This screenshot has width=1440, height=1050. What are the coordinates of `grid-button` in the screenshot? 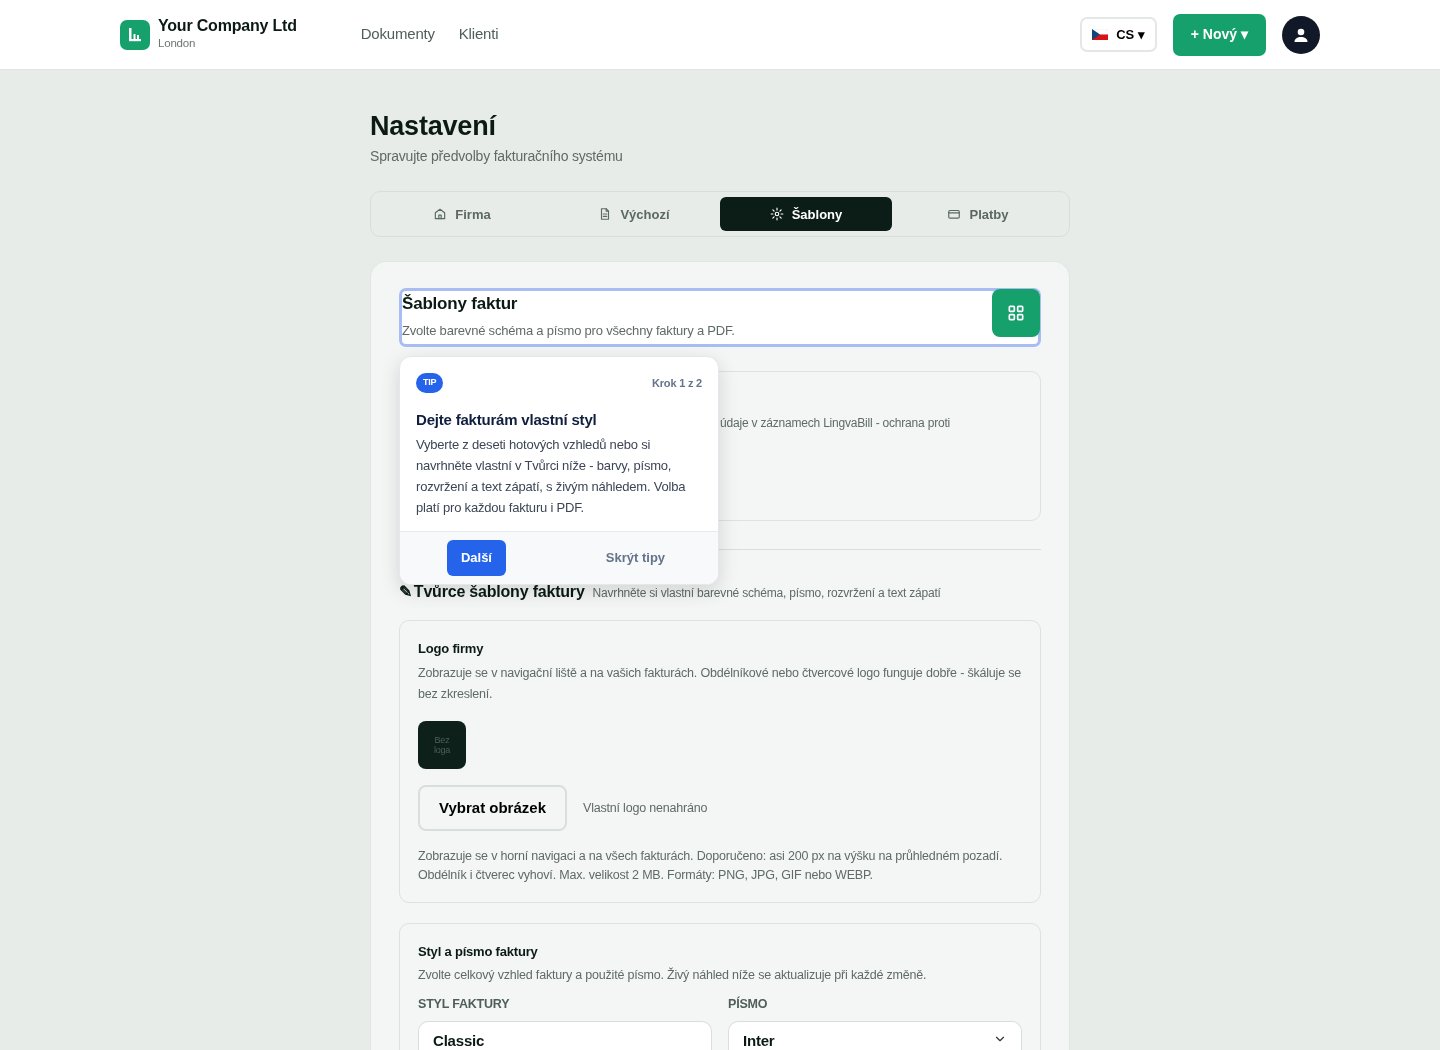 It's located at (1016, 313).